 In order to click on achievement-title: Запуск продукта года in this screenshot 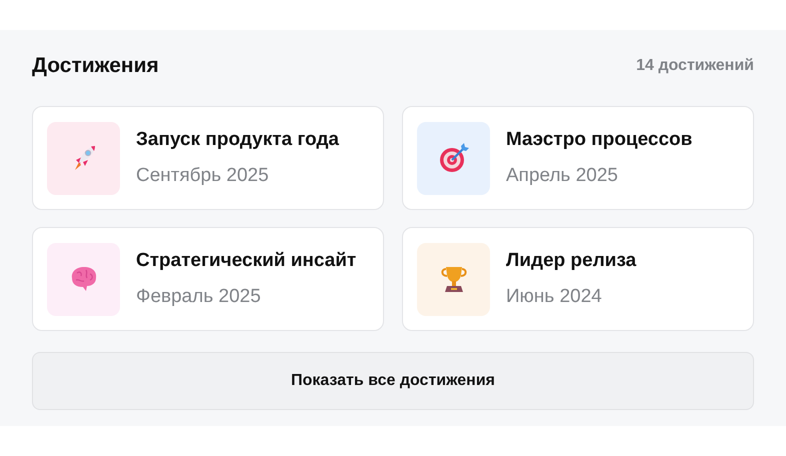, I will do `click(237, 140)`.